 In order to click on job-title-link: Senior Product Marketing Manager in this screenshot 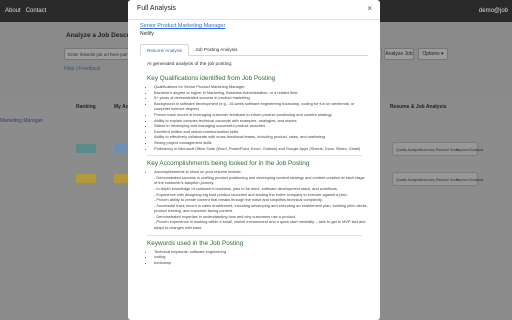, I will do `click(254, 26)`.